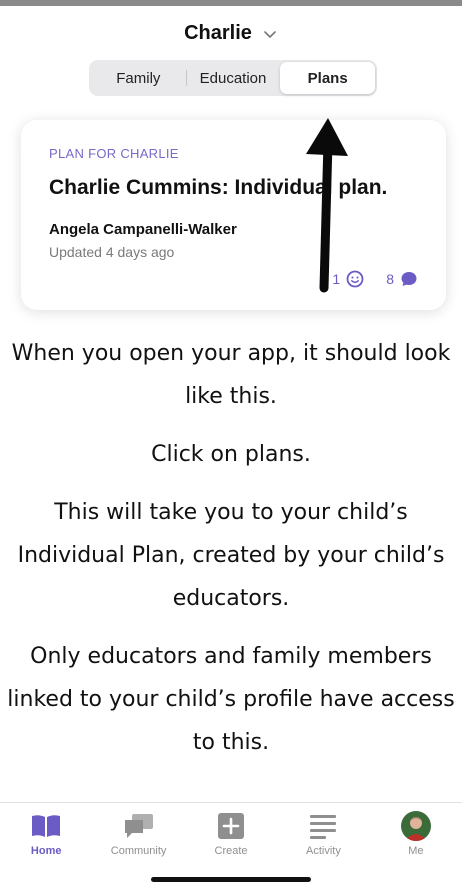 The height and width of the screenshot is (890, 462). What do you see at coordinates (390, 279) in the screenshot?
I see `comments-count: 8` at bounding box center [390, 279].